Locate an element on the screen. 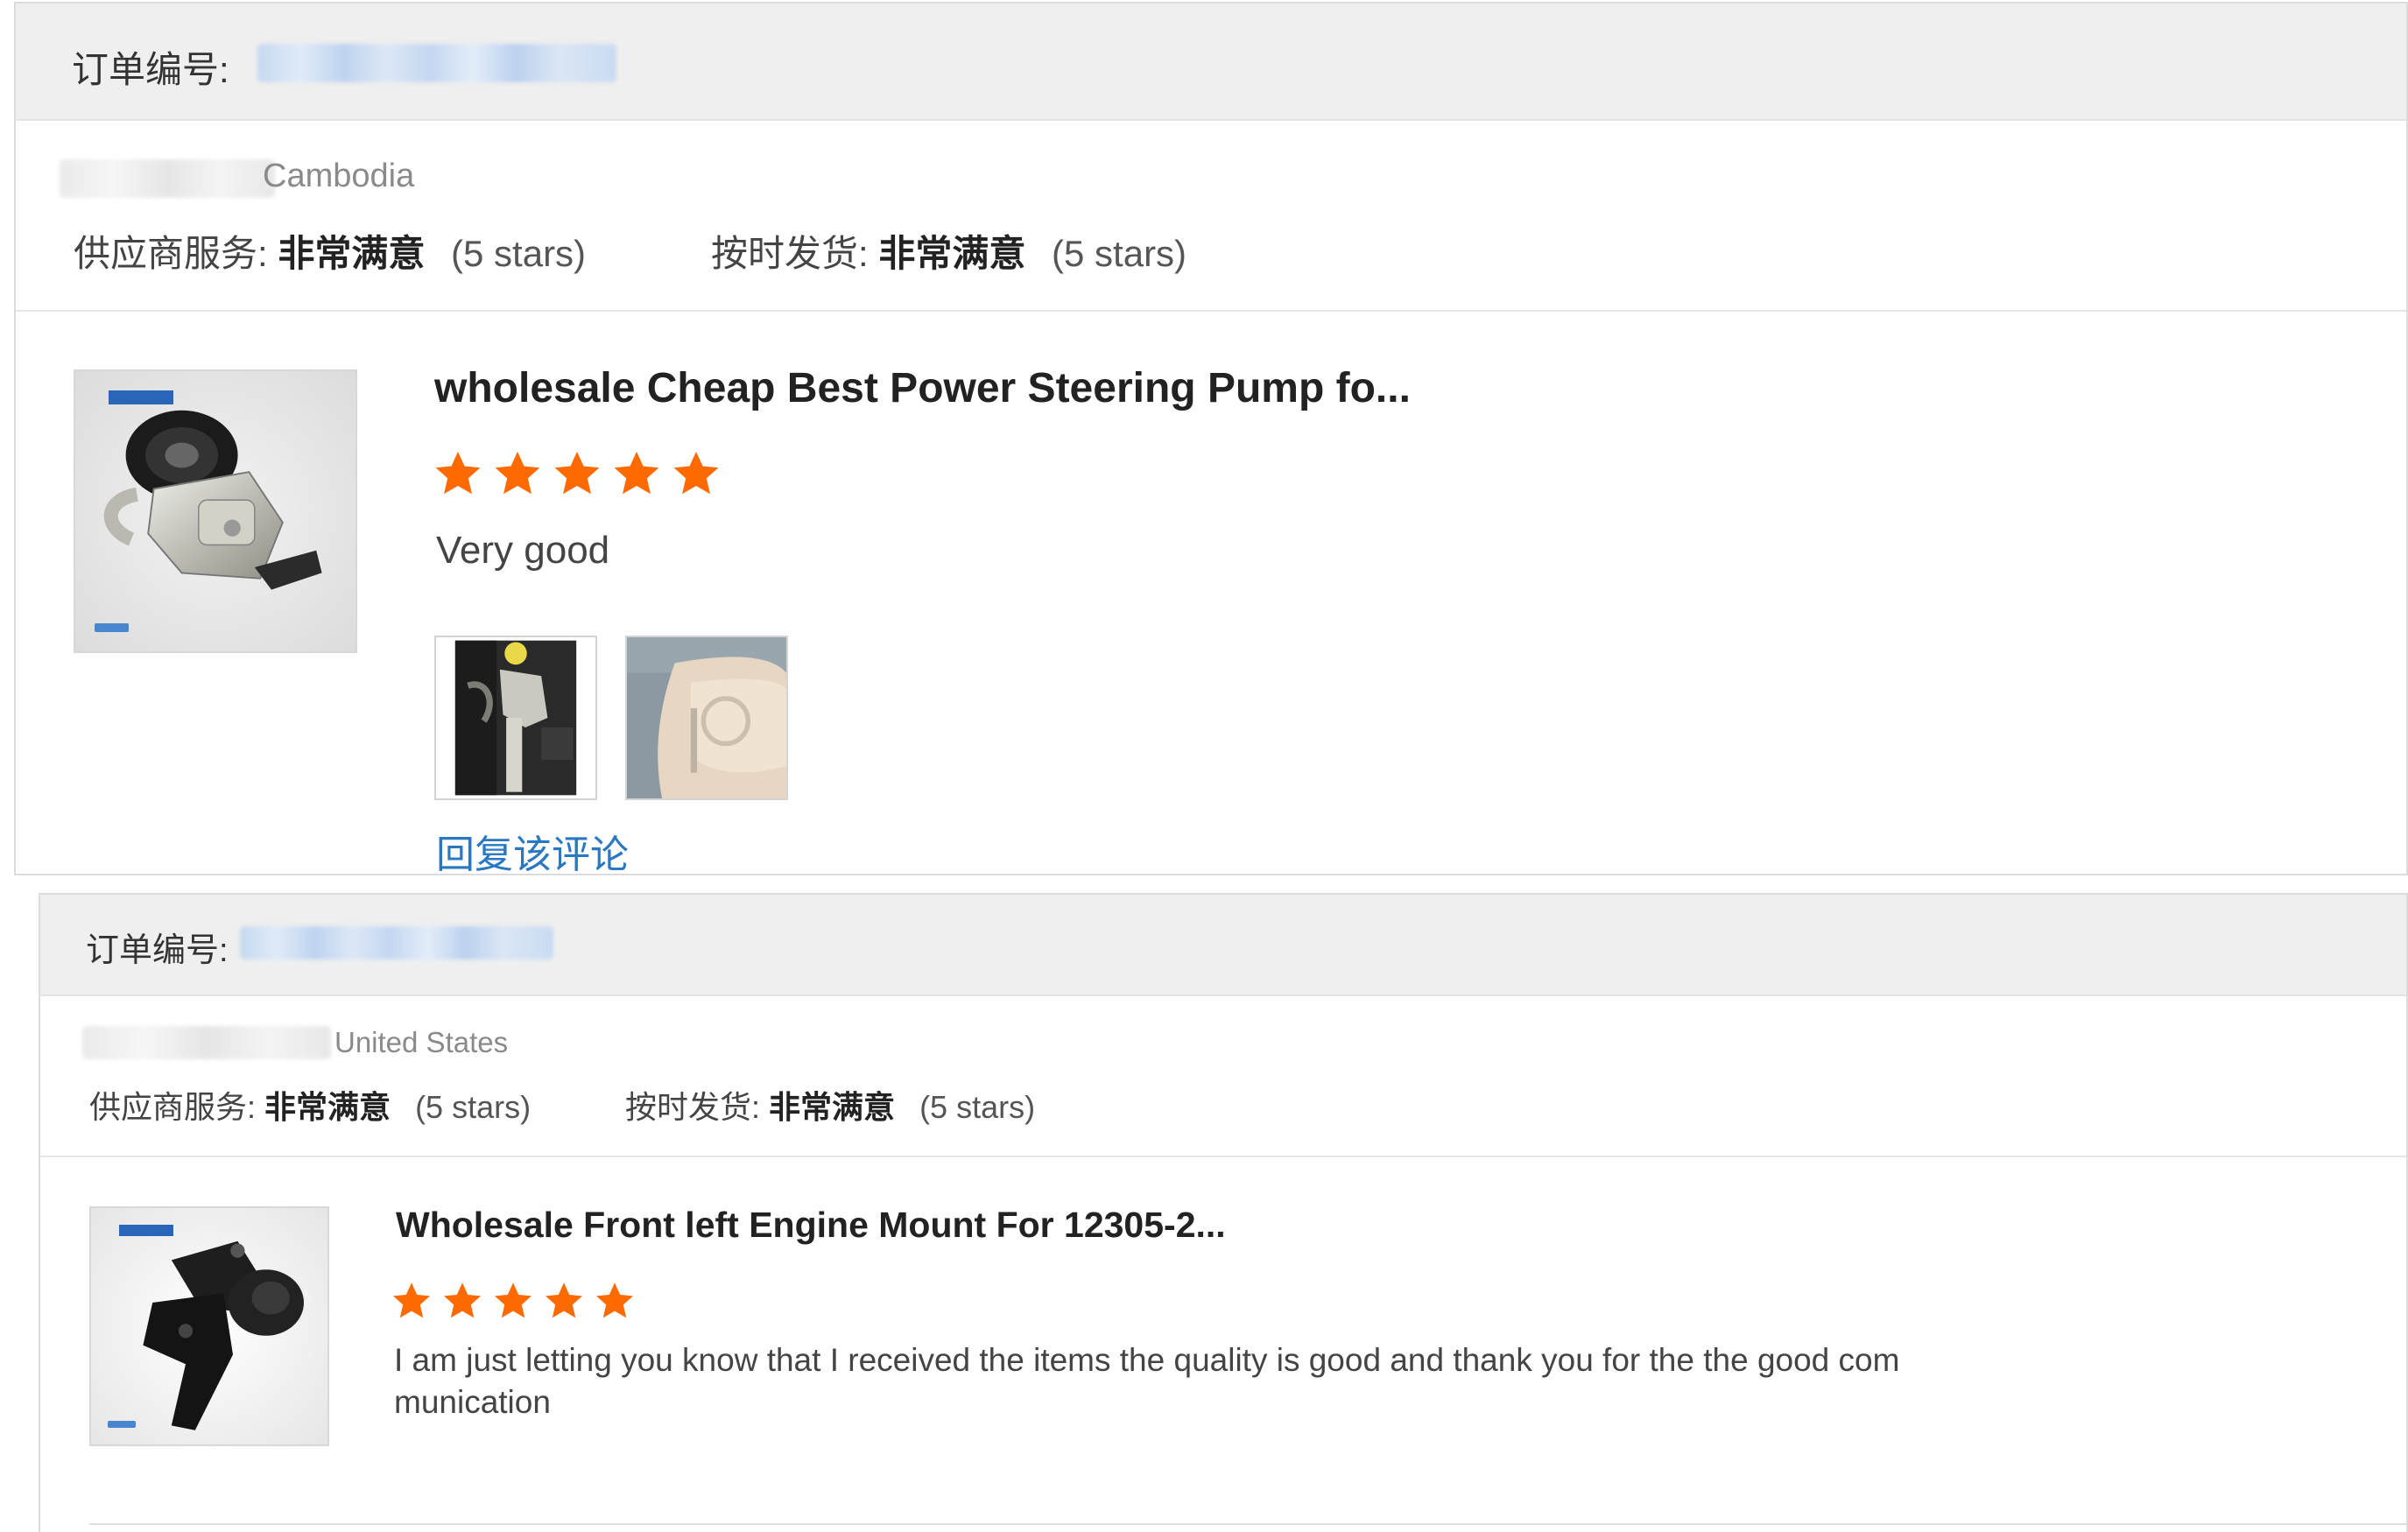 Image resolution: width=2408 pixels, height=1532 pixels. review-comment: Very good is located at coordinates (523, 551).